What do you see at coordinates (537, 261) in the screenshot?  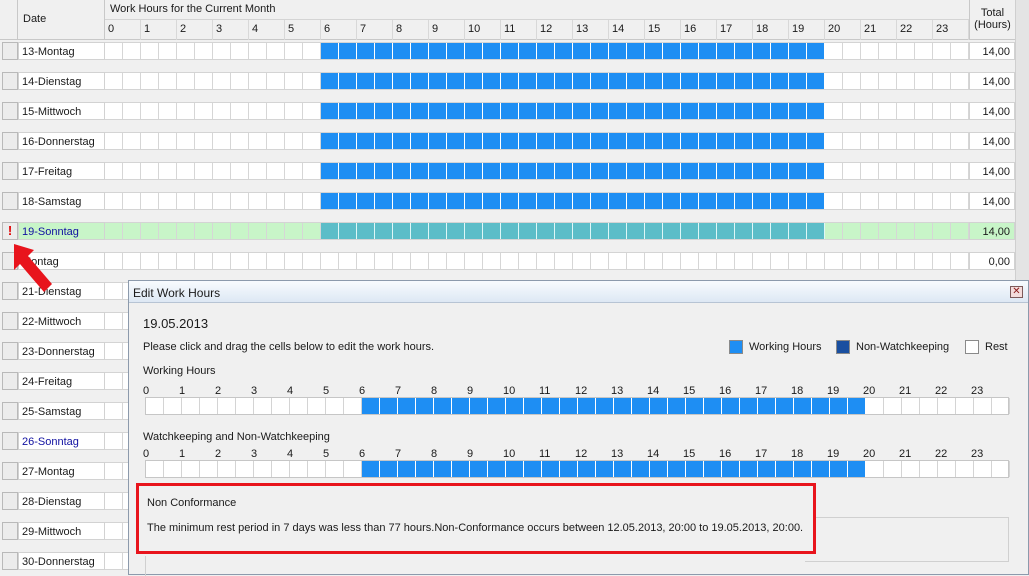 I see `hour-cells` at bounding box center [537, 261].